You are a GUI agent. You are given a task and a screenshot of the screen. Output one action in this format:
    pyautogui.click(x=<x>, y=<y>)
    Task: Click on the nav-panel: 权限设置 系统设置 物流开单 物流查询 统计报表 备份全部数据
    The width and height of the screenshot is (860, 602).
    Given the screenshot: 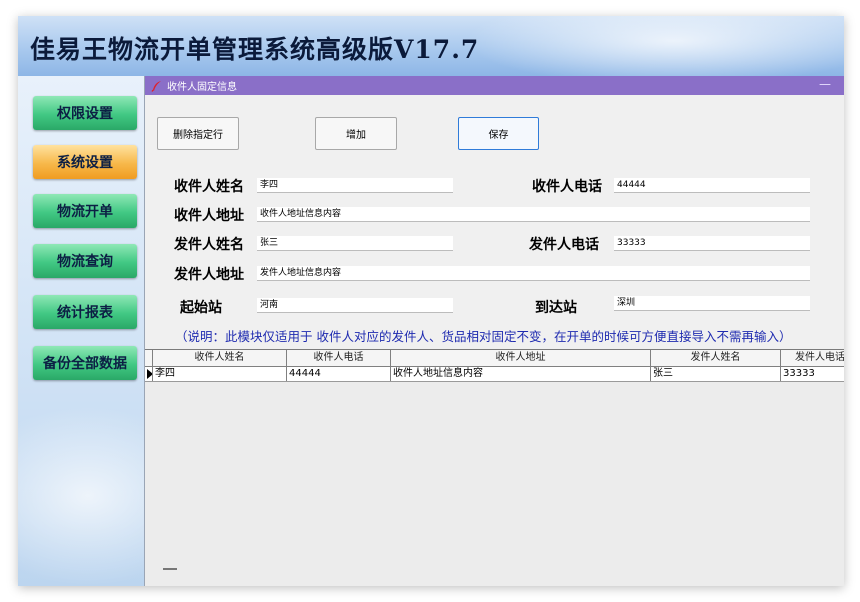 What is the action you would take?
    pyautogui.click(x=81, y=331)
    